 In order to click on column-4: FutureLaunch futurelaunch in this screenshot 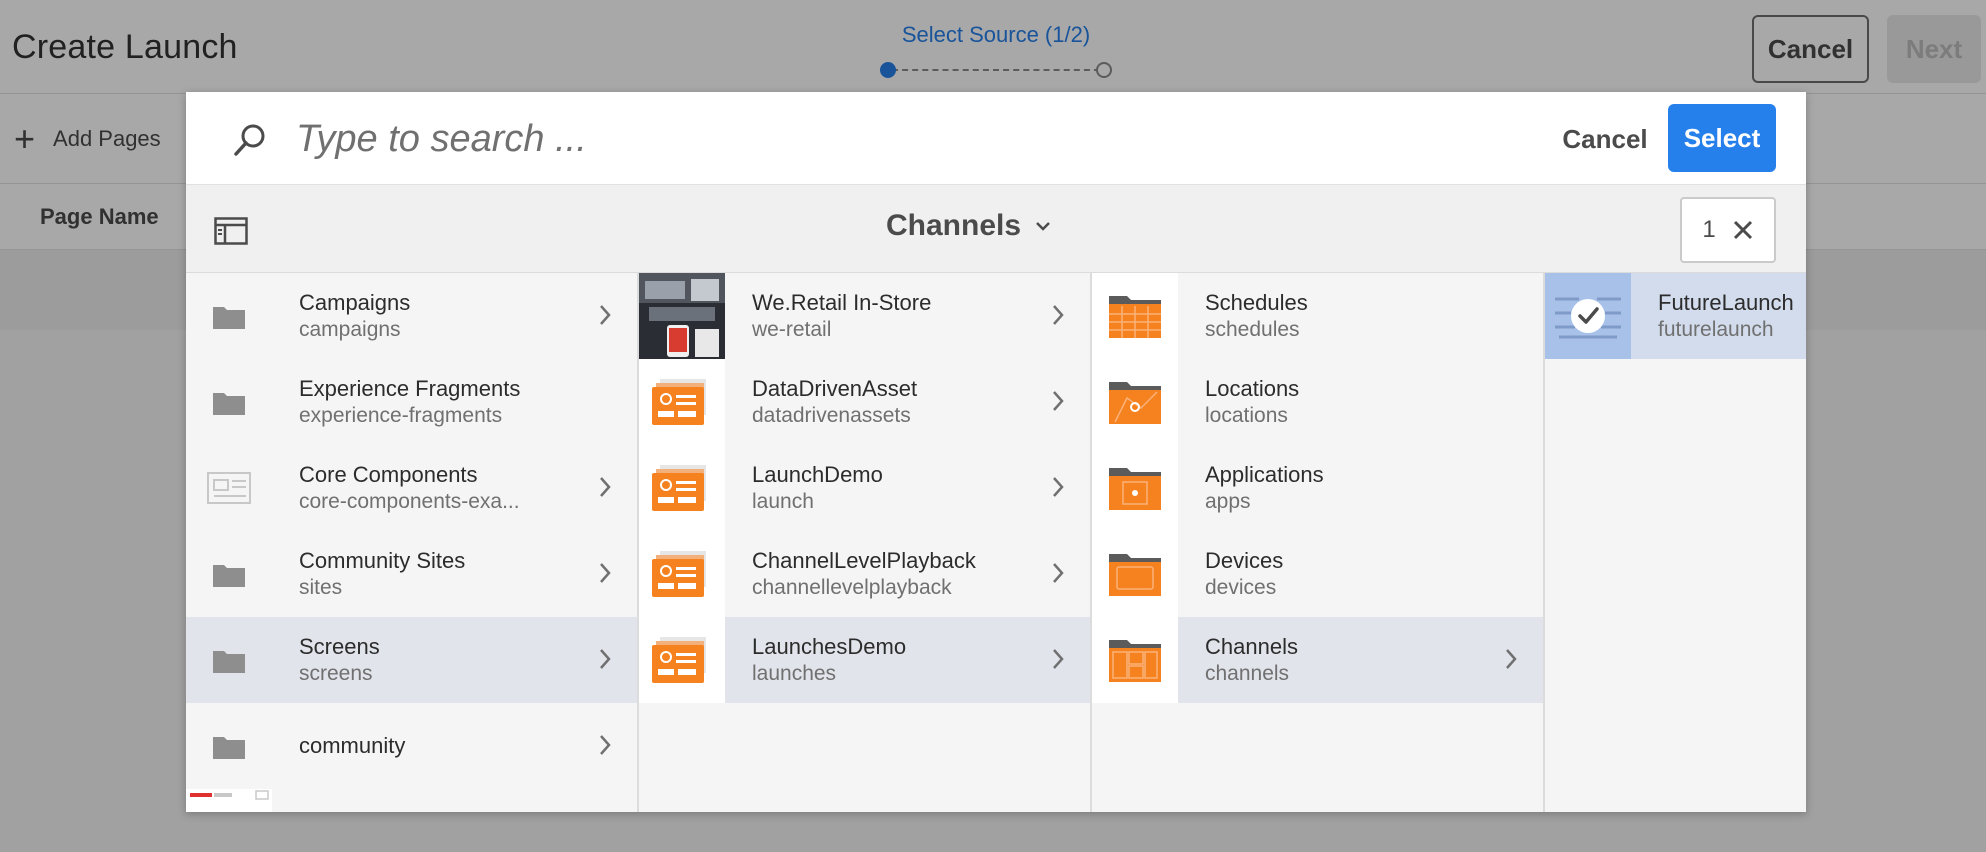, I will do `click(1675, 542)`.